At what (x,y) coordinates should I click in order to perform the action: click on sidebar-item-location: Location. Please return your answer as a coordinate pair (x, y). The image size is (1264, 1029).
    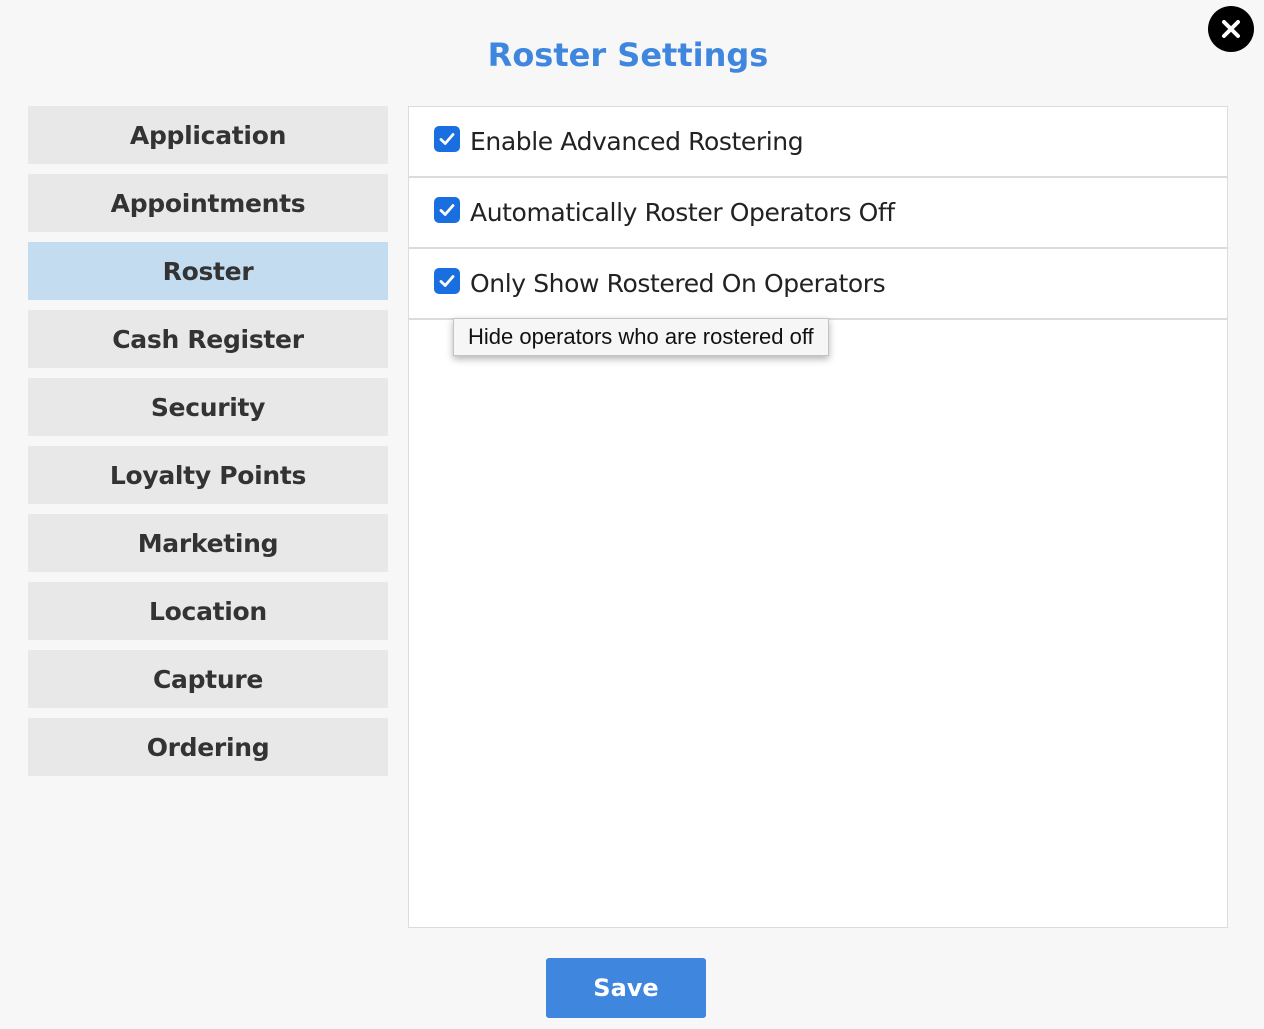
    Looking at the image, I should click on (208, 611).